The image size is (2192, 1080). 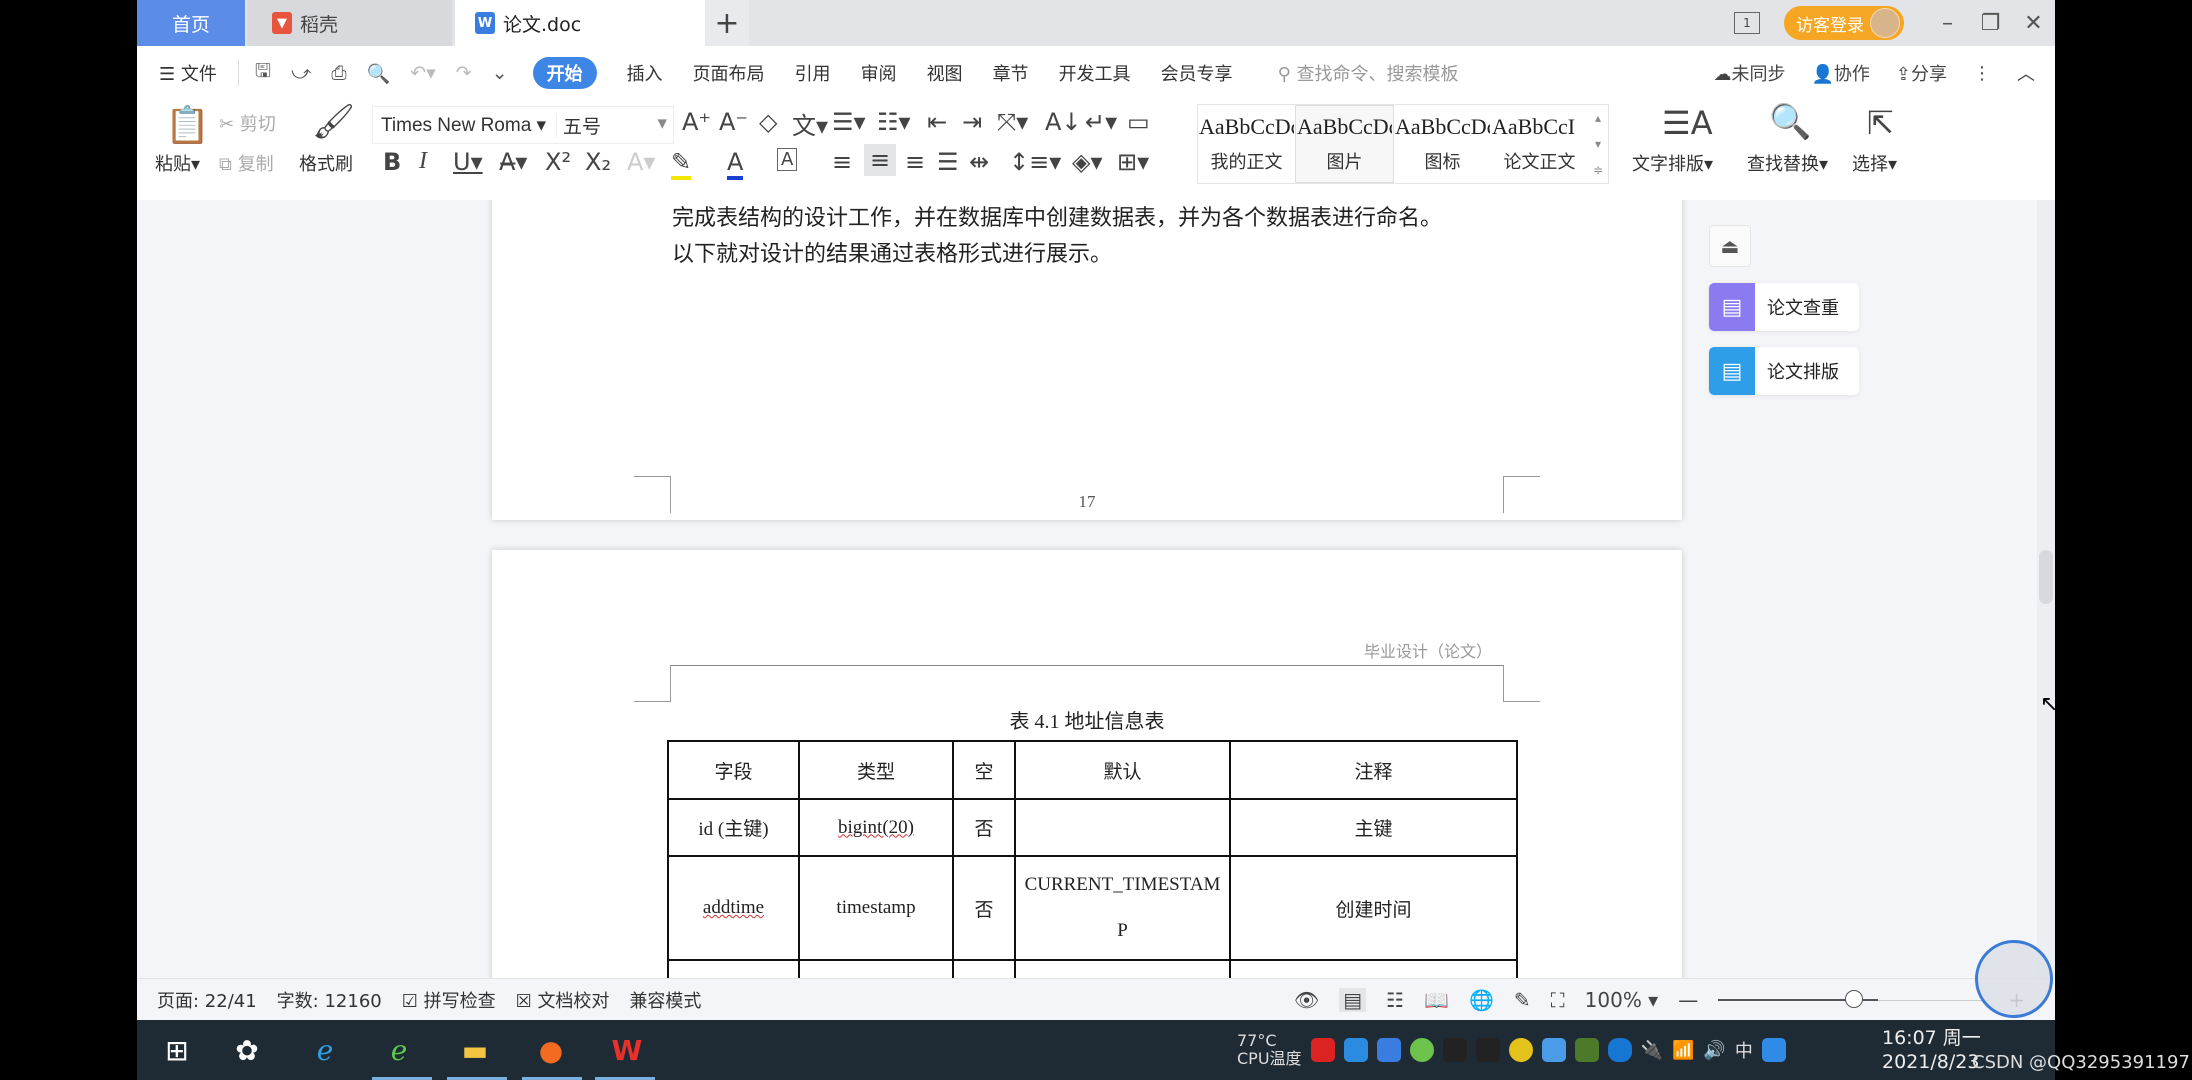 I want to click on sort-icon: A↓, so click(x=1063, y=122).